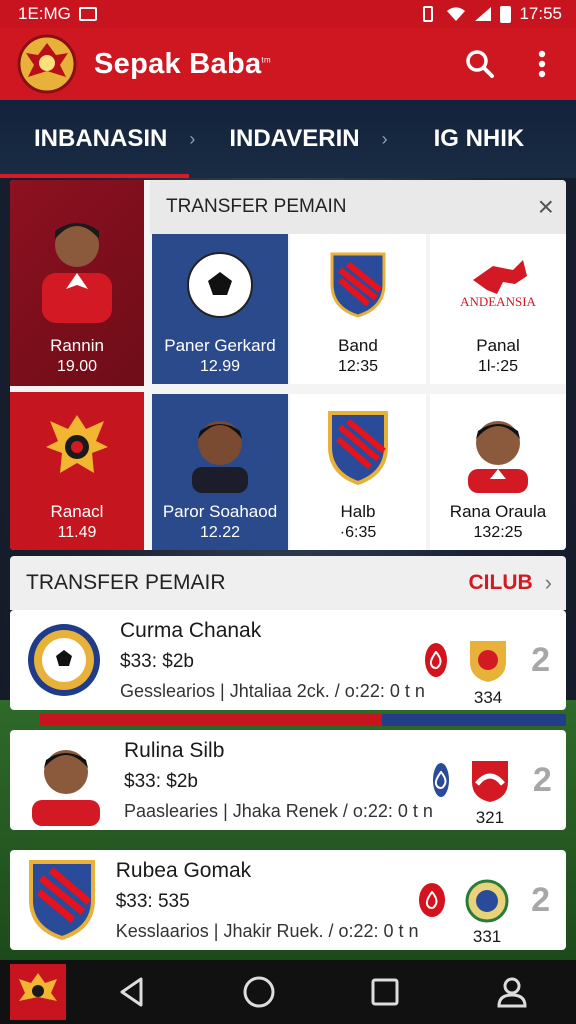 The height and width of the screenshot is (1024, 576). Describe the element at coordinates (540, 13) in the screenshot. I see `status-time: 17:55` at that location.